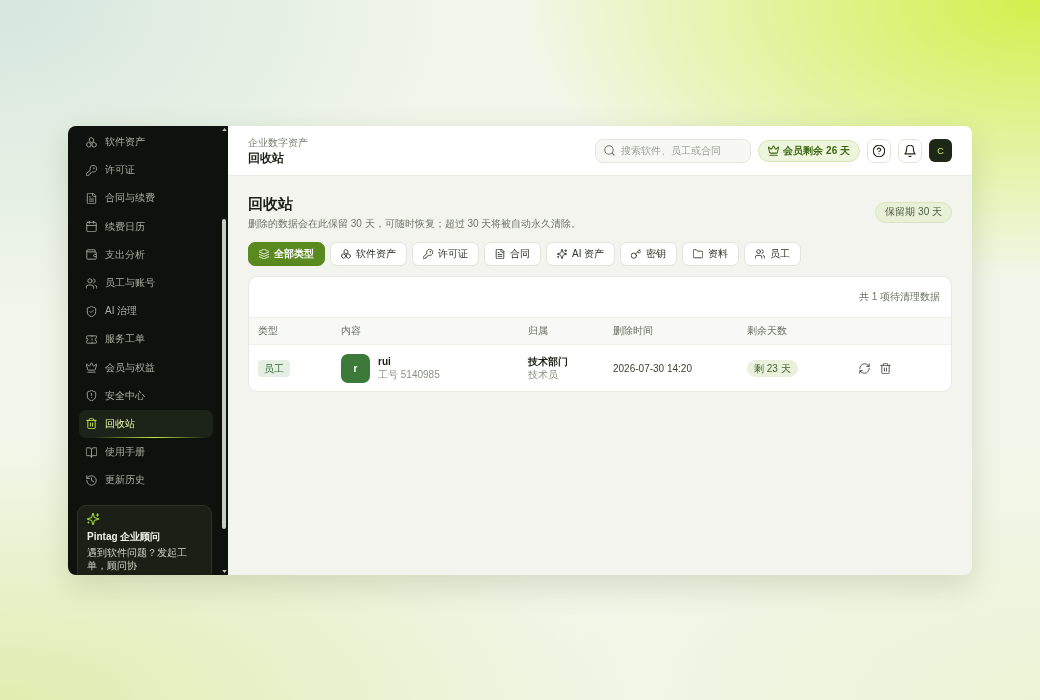 Image resolution: width=1040 pixels, height=700 pixels. I want to click on book-icon, so click(91, 452).